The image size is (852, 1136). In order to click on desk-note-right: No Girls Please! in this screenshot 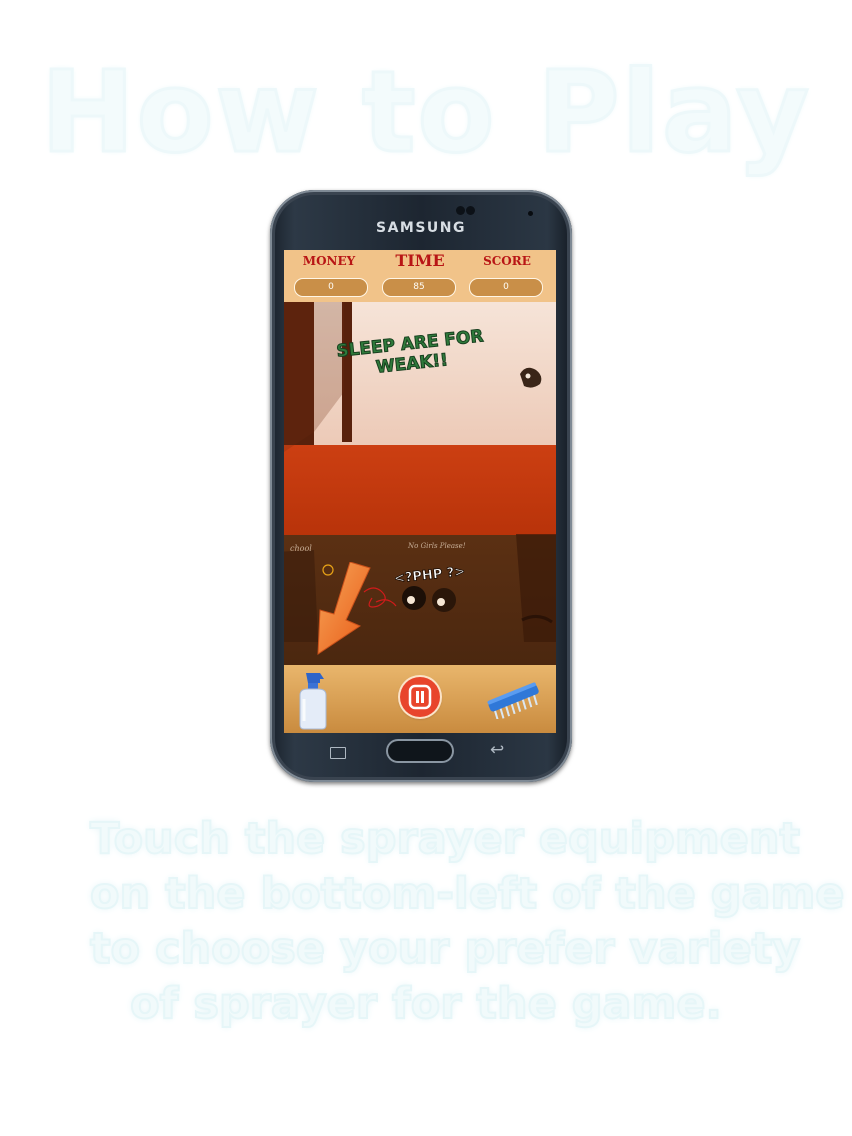, I will do `click(437, 546)`.